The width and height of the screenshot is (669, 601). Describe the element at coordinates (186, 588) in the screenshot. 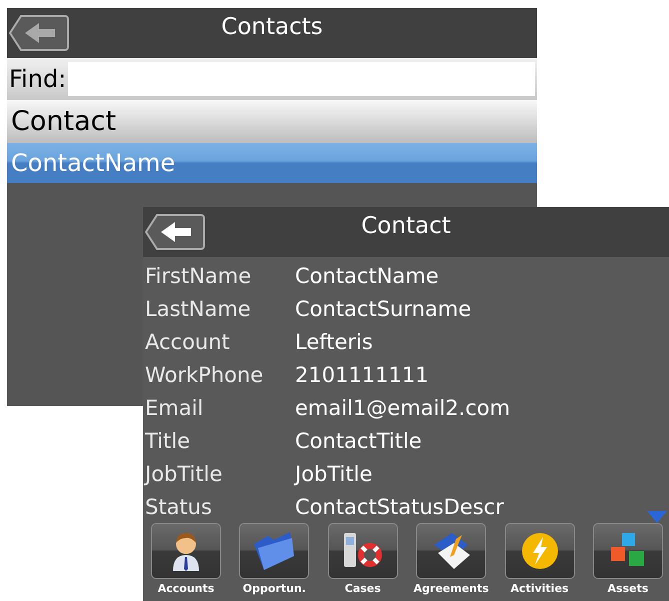

I see `toolbar-label: Accounts` at that location.